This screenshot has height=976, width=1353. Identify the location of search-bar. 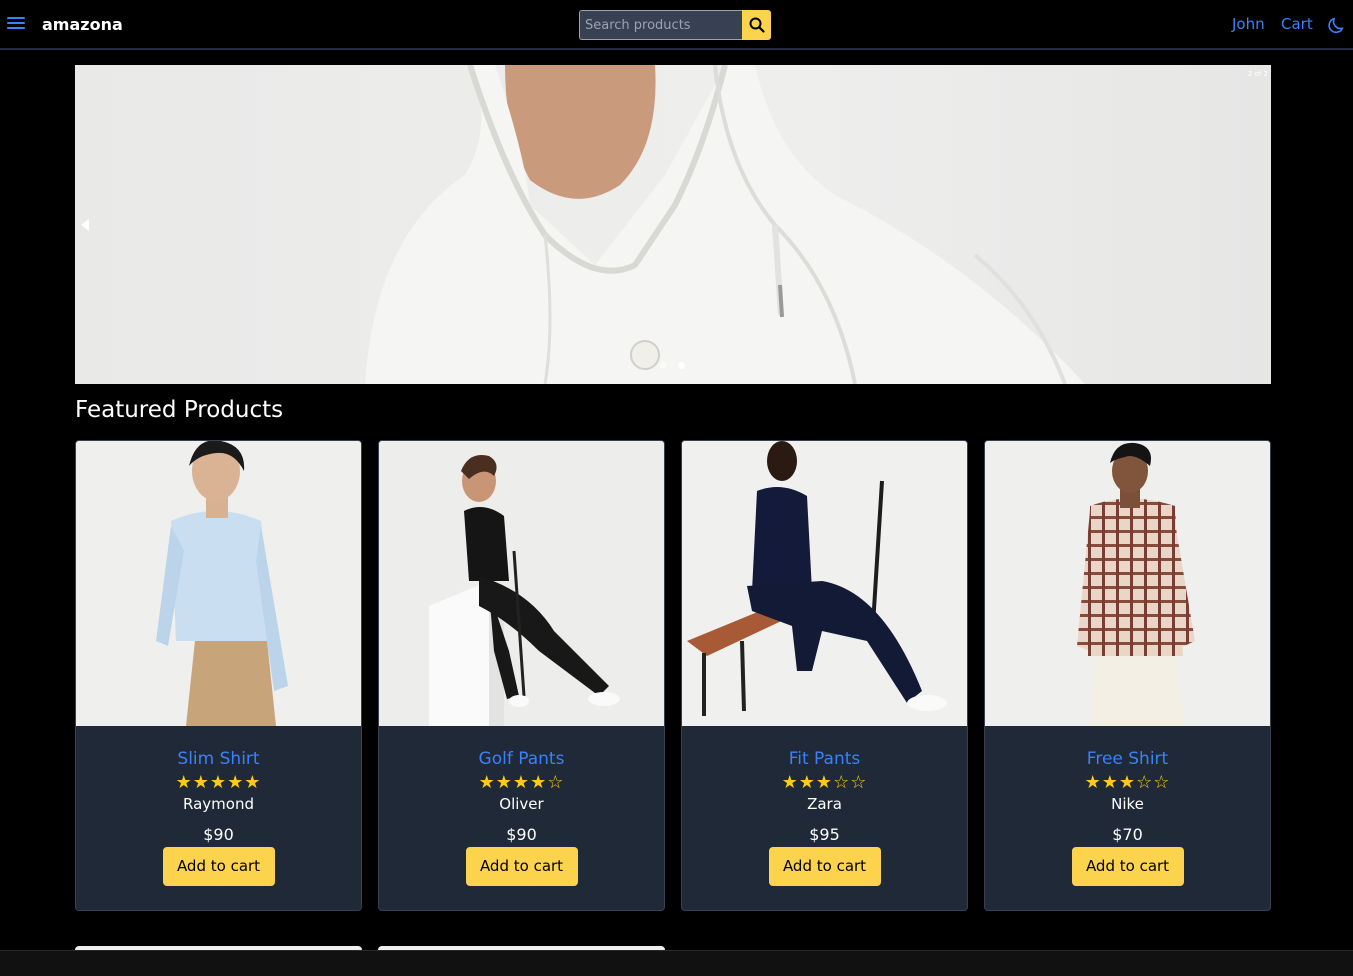
(675, 25).